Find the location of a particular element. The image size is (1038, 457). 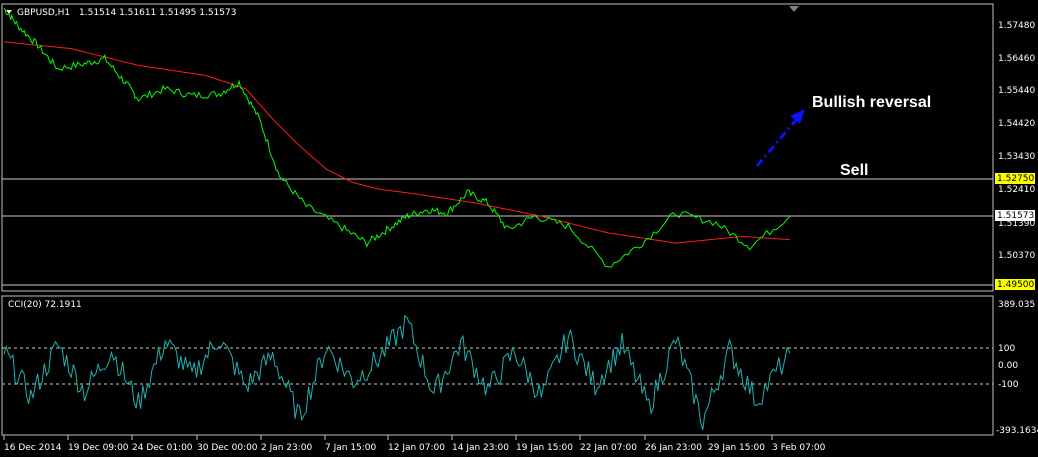

bullish-reversal-annotation: Bullish reversal is located at coordinates (871, 102).